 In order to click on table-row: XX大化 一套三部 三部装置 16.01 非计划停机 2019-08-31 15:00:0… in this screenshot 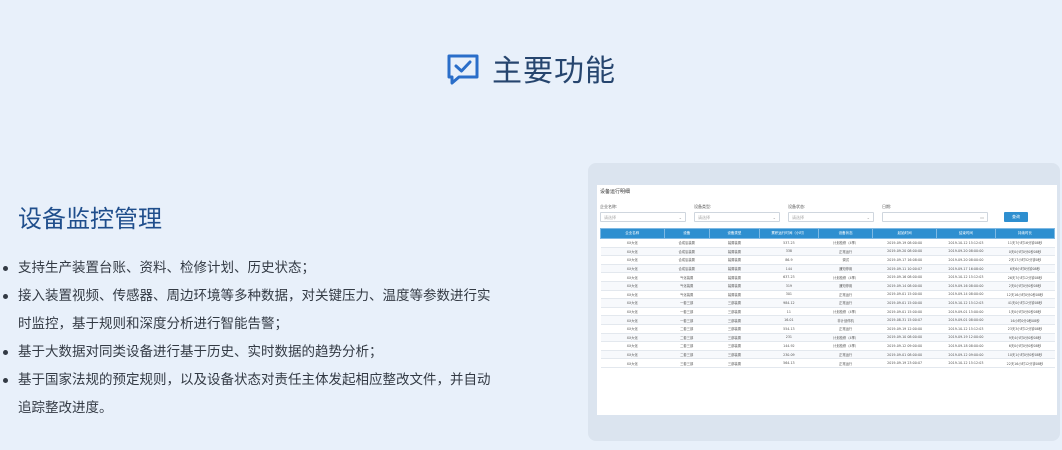, I will do `click(827, 320)`.